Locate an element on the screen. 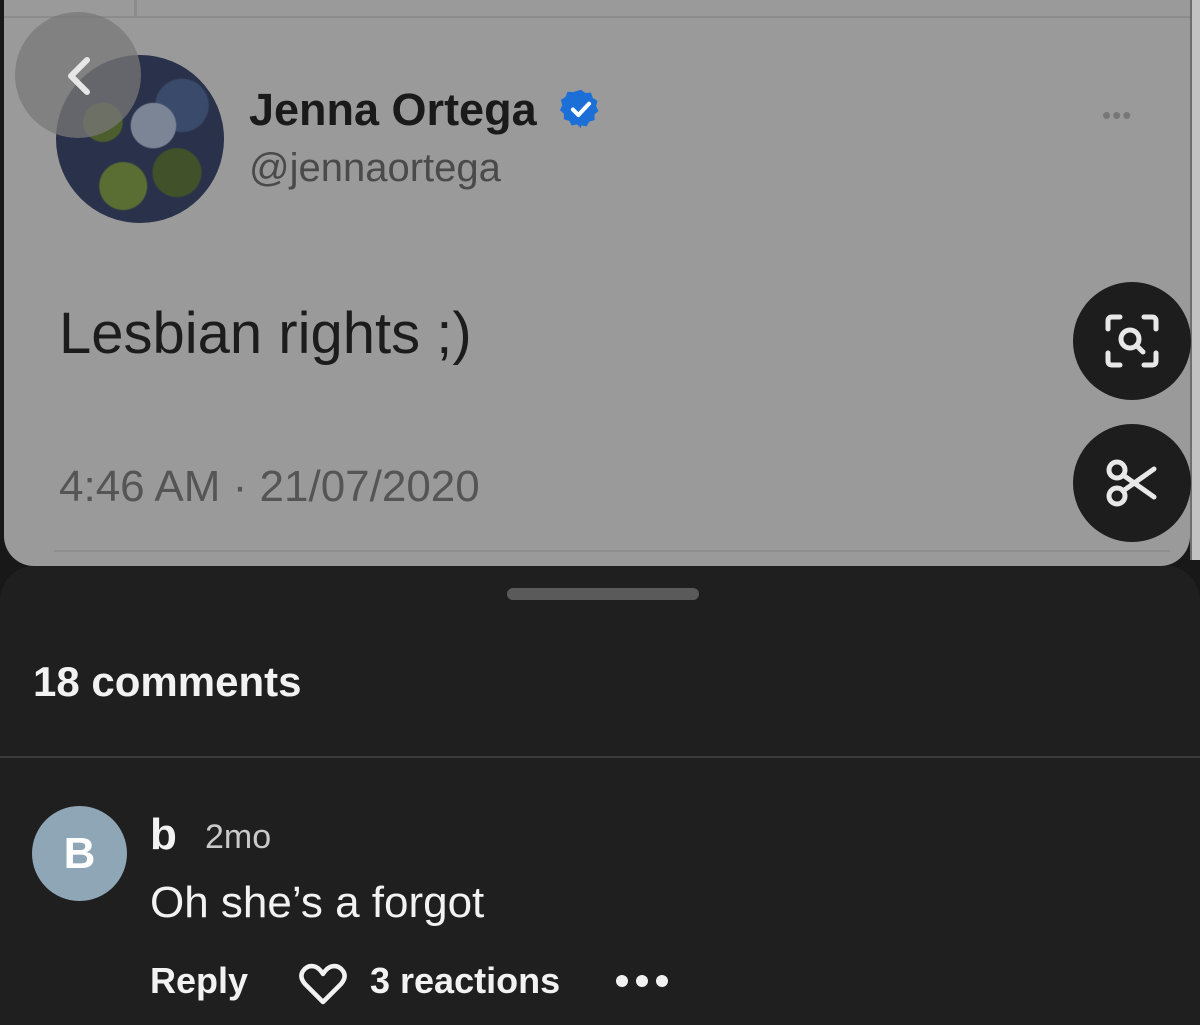  reply-button: Reply is located at coordinates (199, 981).